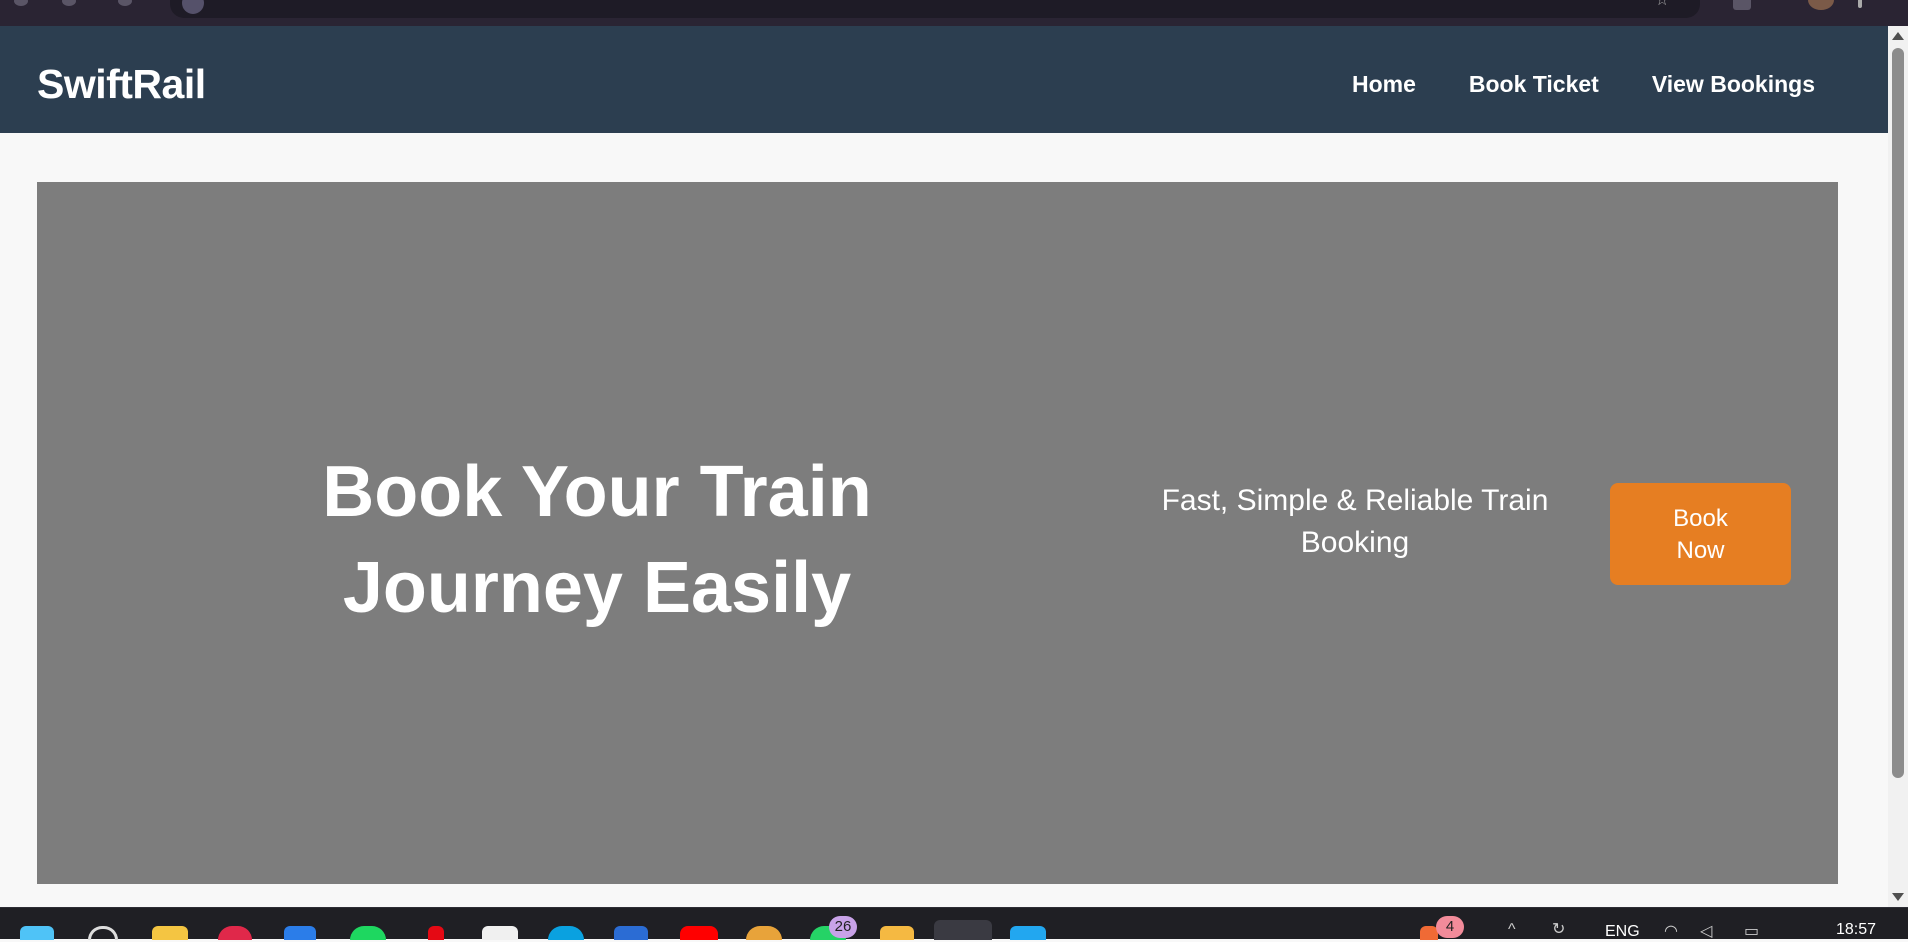 This screenshot has width=1908, height=942. I want to click on nav-home-link: Home, so click(1384, 84).